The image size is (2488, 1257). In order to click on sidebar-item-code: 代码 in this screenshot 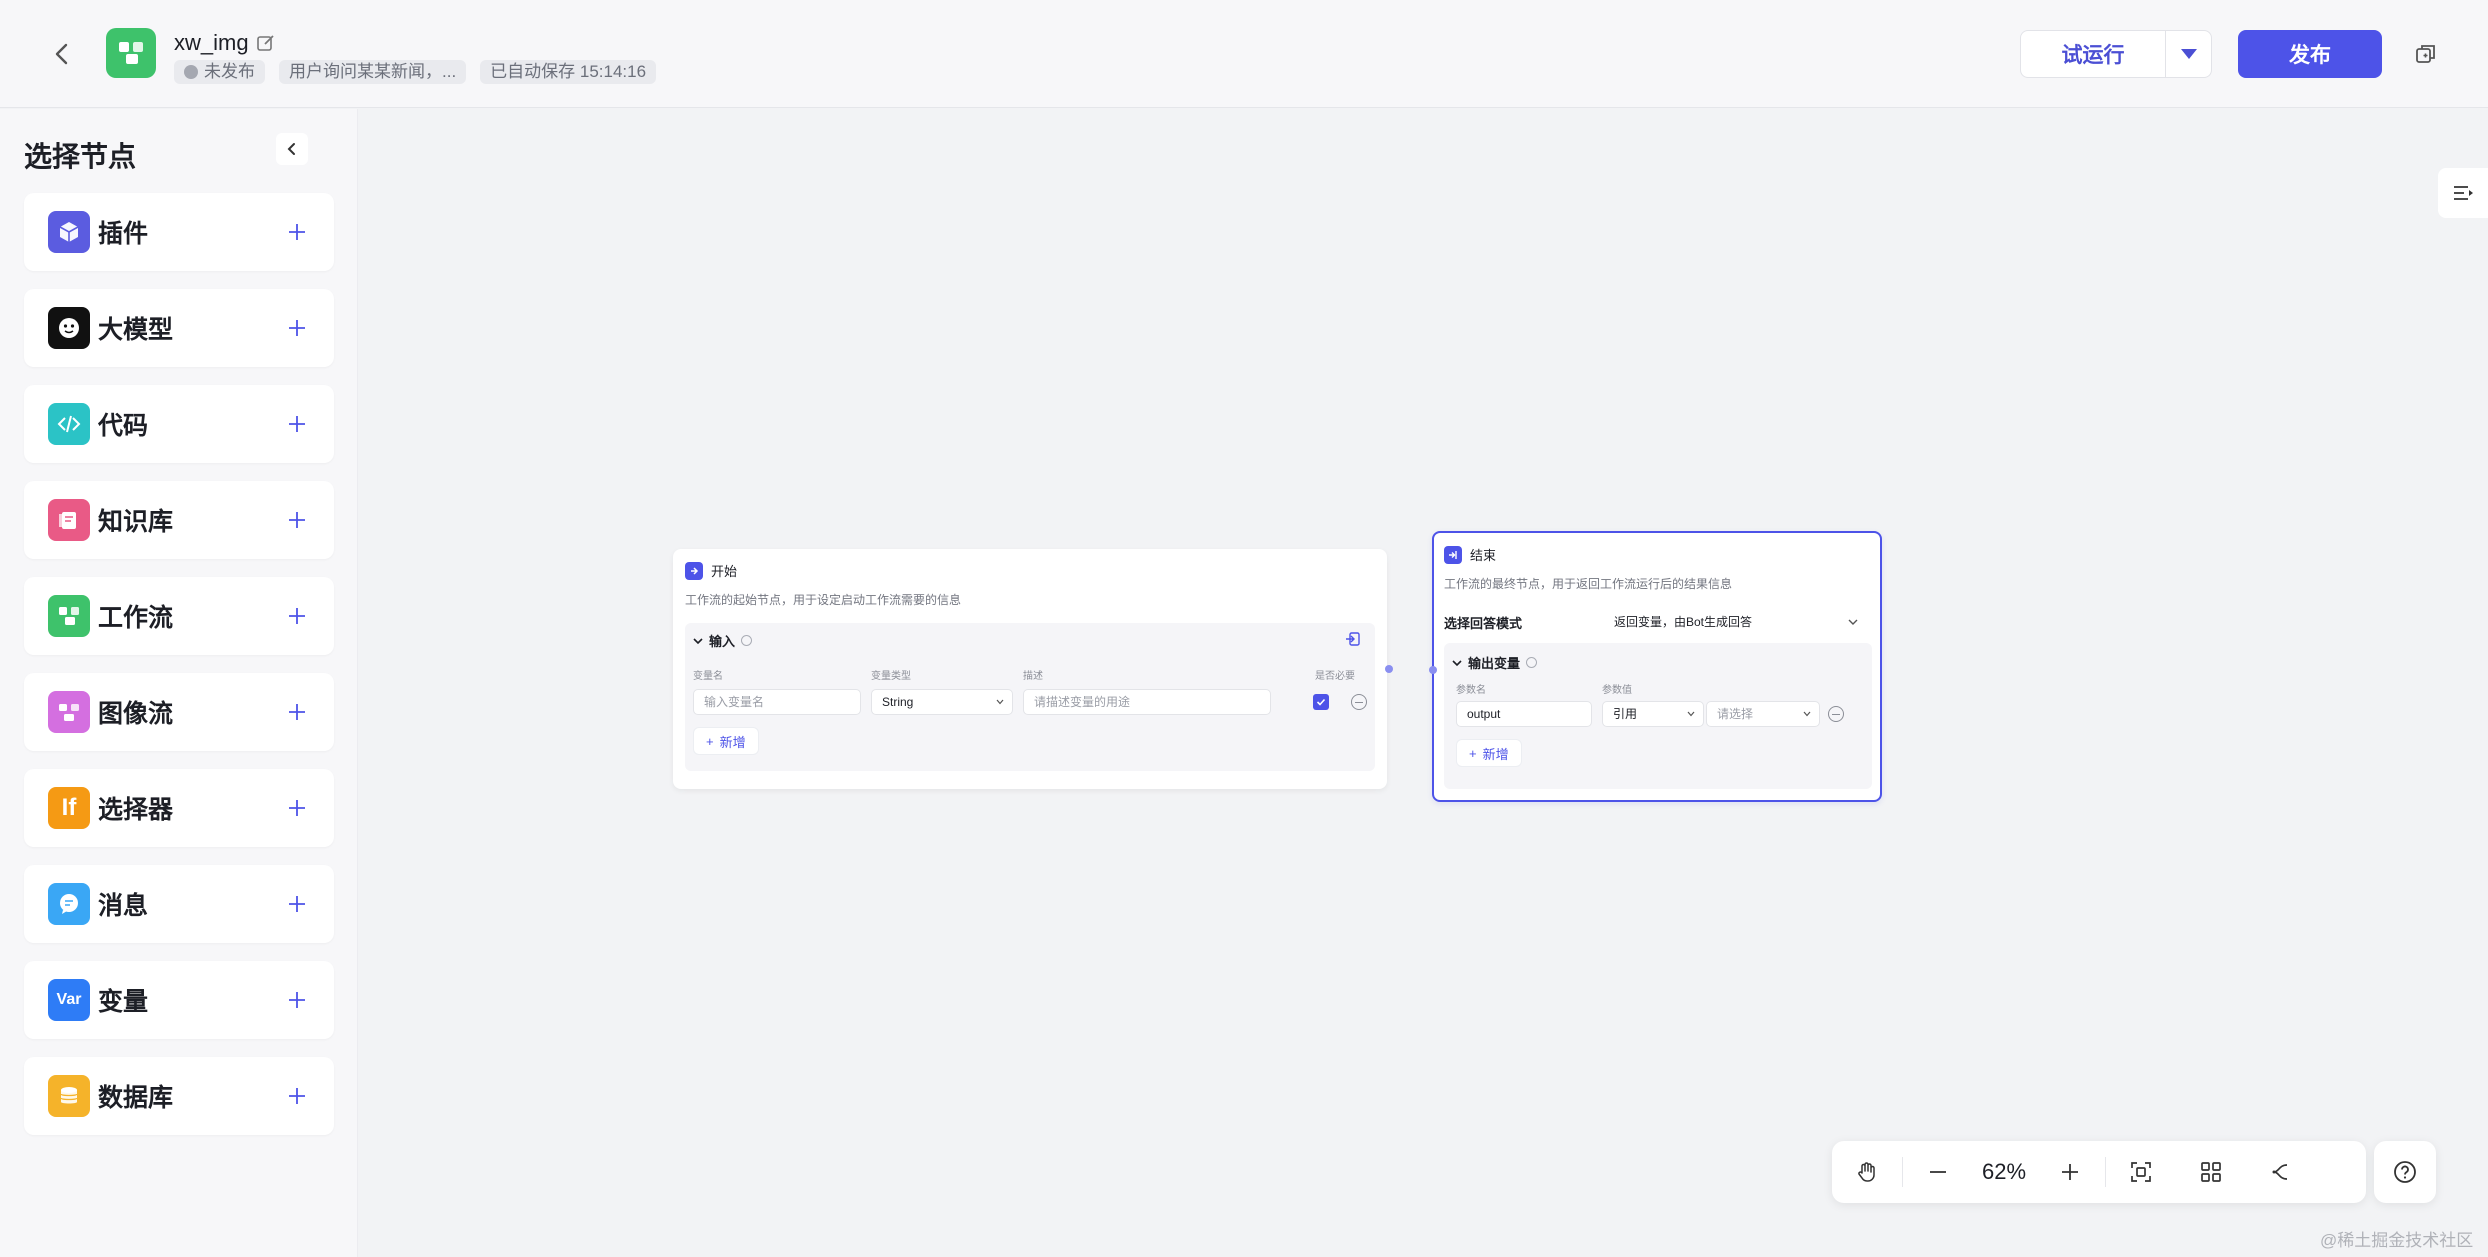, I will do `click(179, 424)`.